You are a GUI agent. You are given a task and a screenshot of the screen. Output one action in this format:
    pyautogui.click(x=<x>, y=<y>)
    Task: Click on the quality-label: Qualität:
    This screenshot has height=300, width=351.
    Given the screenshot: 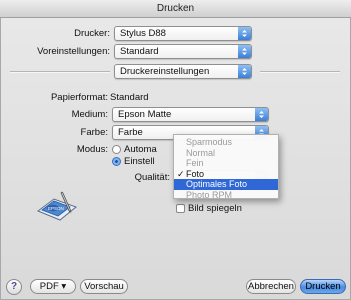 What is the action you would take?
    pyautogui.click(x=152, y=177)
    